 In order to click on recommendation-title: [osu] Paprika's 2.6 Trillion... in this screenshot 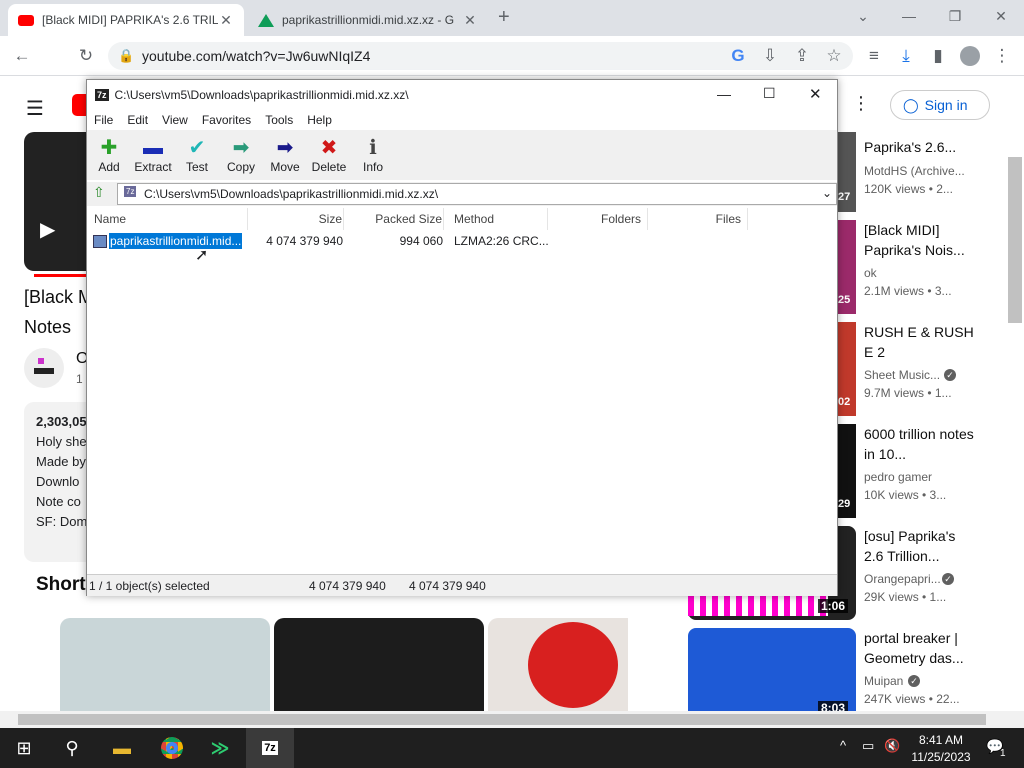, I will do `click(919, 546)`.